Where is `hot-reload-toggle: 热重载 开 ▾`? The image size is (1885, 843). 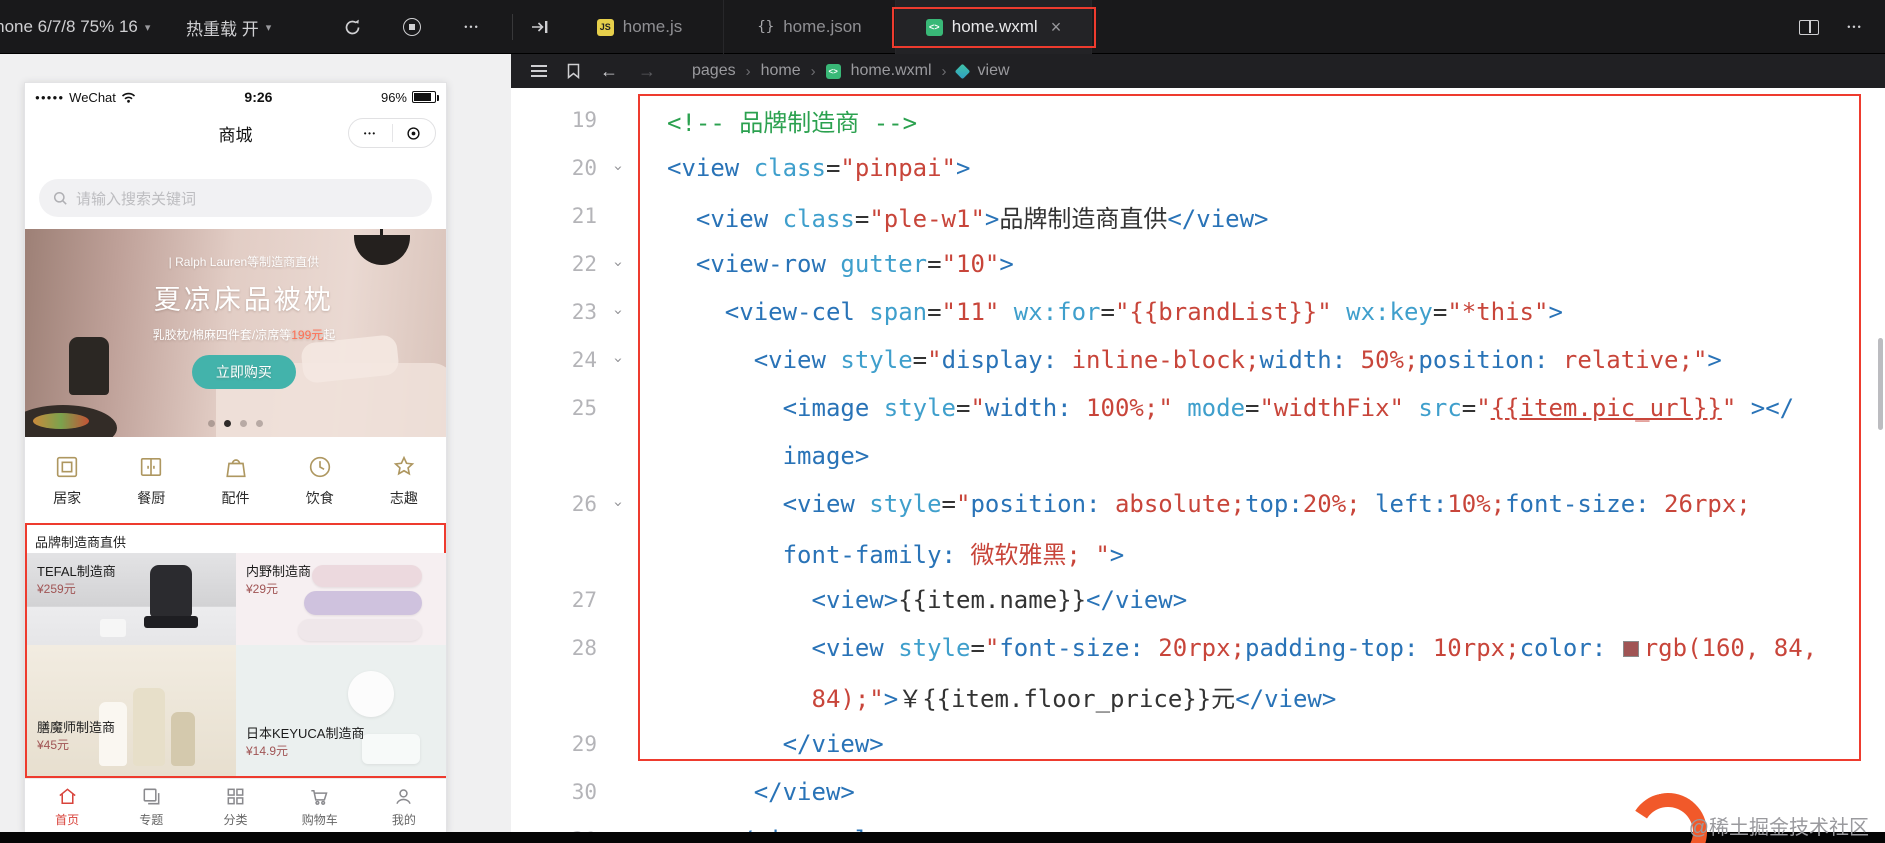 hot-reload-toggle: 热重载 开 ▾ is located at coordinates (228, 27).